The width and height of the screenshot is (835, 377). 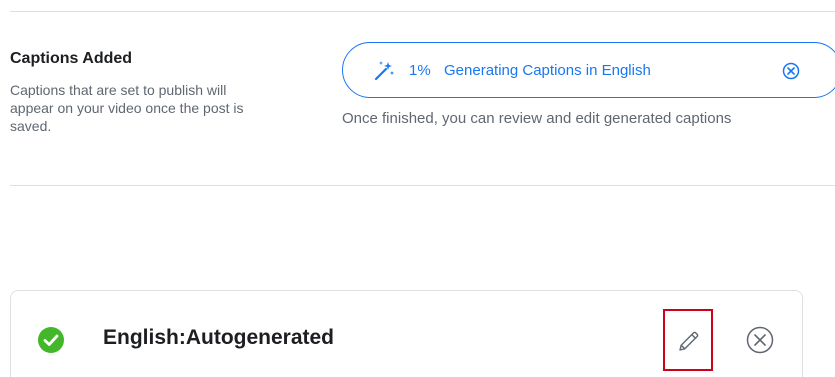 What do you see at coordinates (71, 58) in the screenshot?
I see `captions-added-title: Captions Added` at bounding box center [71, 58].